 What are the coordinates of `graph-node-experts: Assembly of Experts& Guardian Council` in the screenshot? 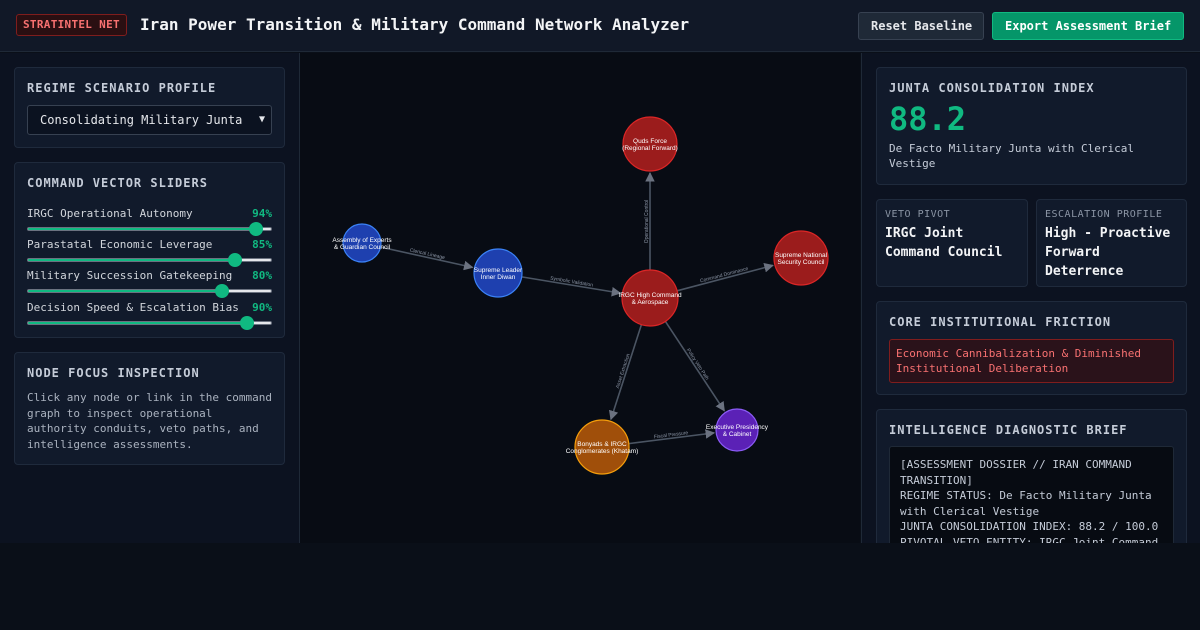 It's located at (362, 243).